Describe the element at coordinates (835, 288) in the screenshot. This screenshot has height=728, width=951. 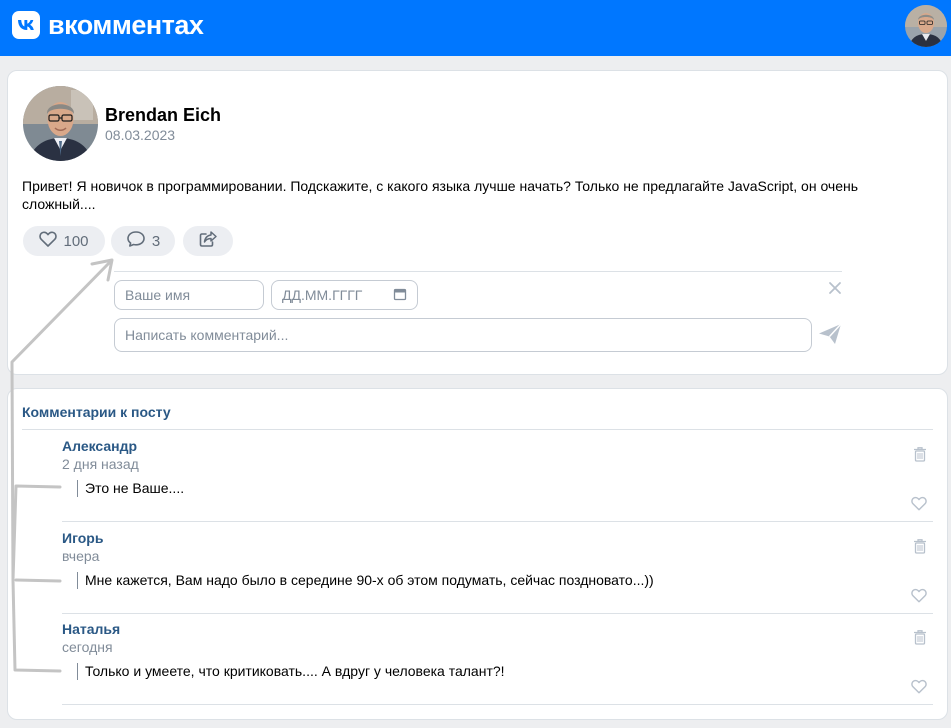
I see `close-icon` at that location.